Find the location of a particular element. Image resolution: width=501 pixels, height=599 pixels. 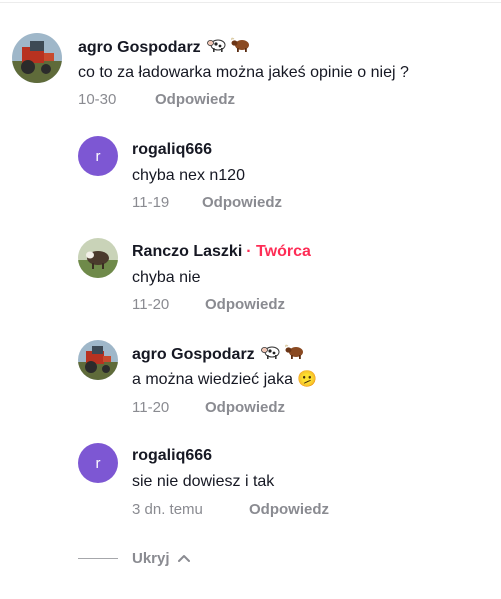

hide-label: Ukryj is located at coordinates (151, 558).